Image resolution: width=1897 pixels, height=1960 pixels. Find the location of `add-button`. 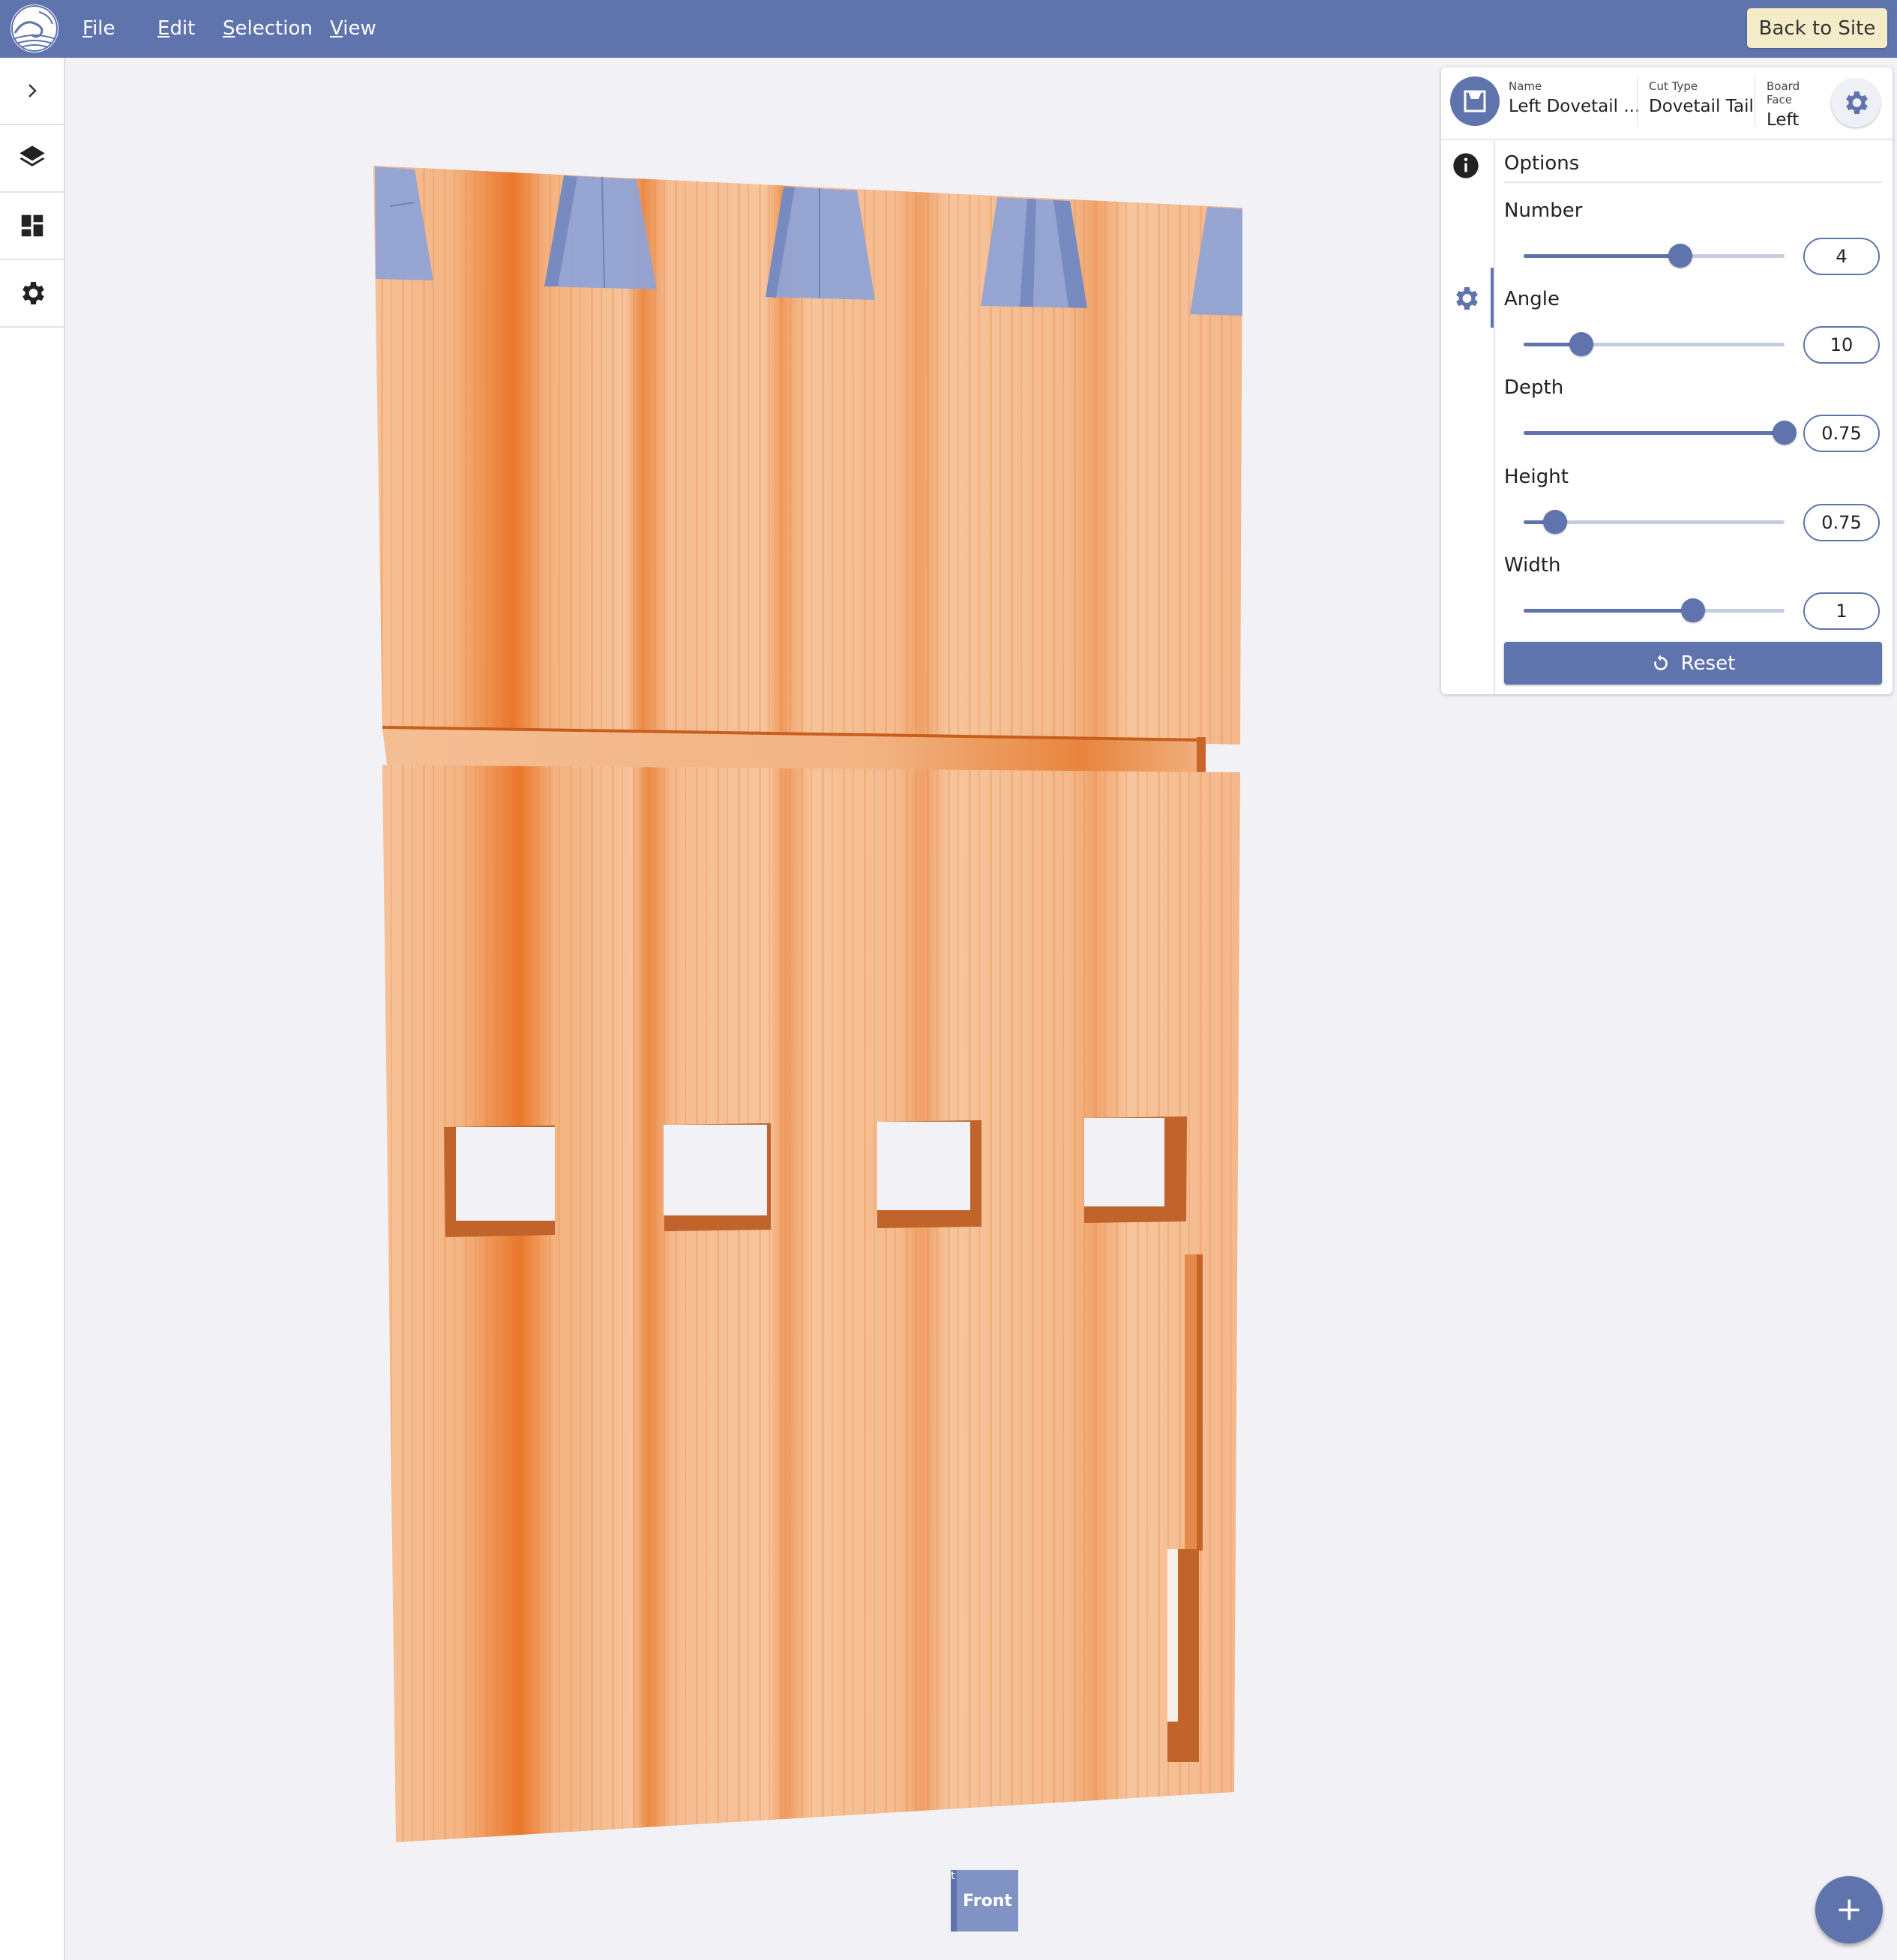

add-button is located at coordinates (1849, 1910).